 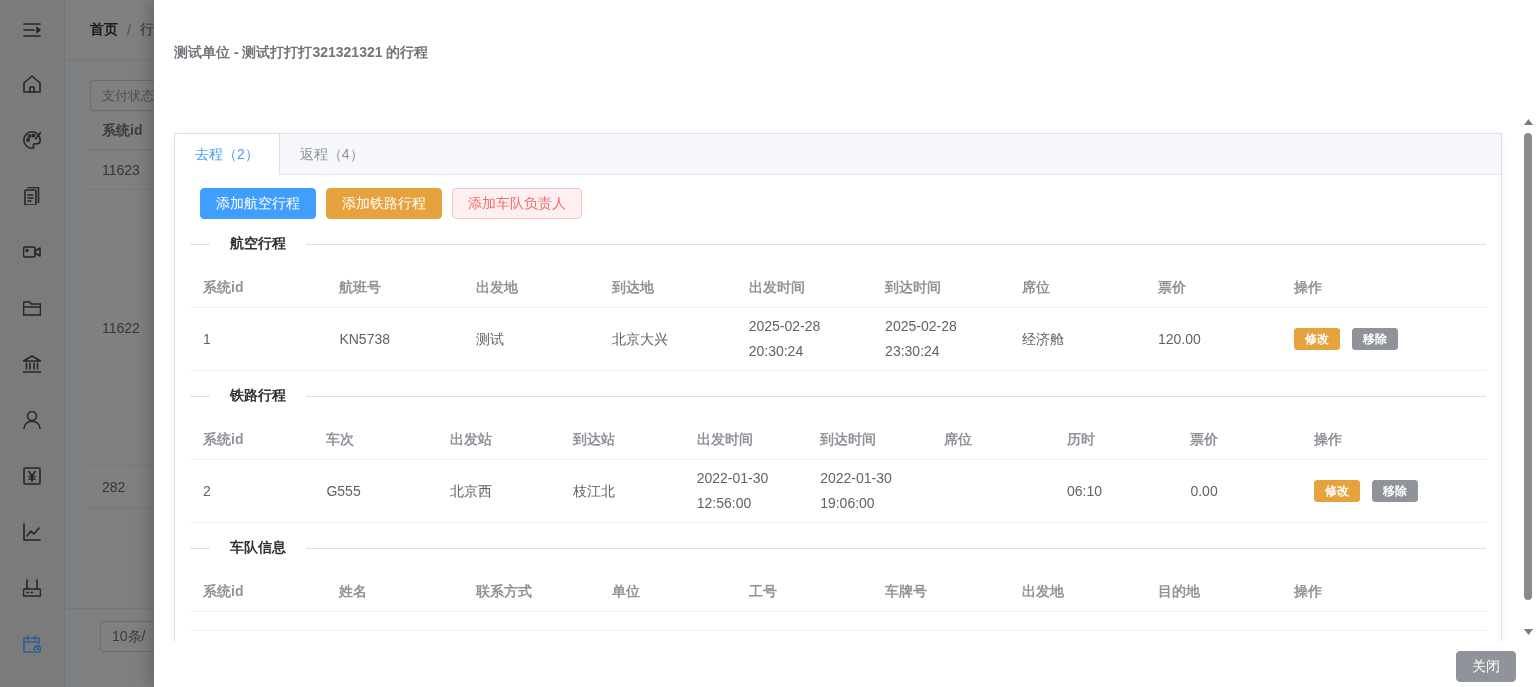 I want to click on table-cell-text: 2022-01-30 19:06:00, so click(x=856, y=491).